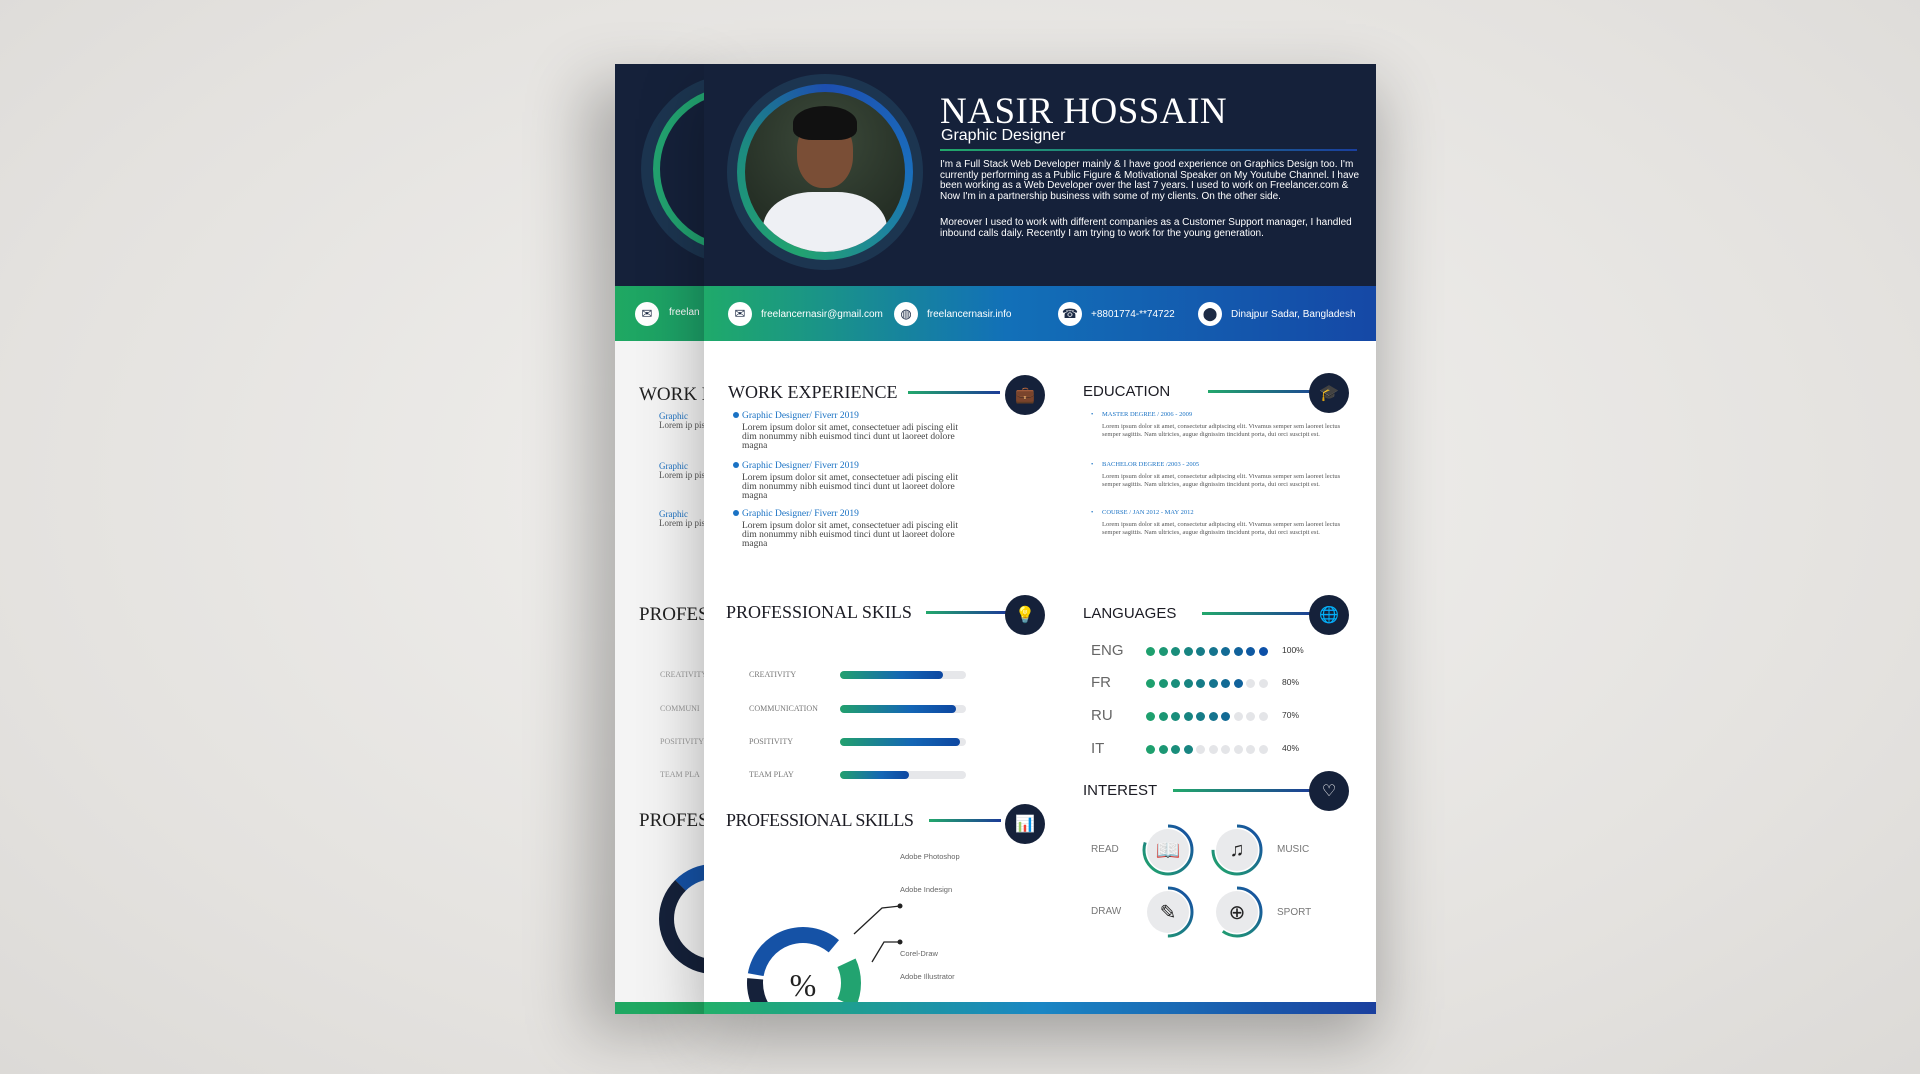 The height and width of the screenshot is (1074, 1920). I want to click on footer-bar, so click(1040, 1008).